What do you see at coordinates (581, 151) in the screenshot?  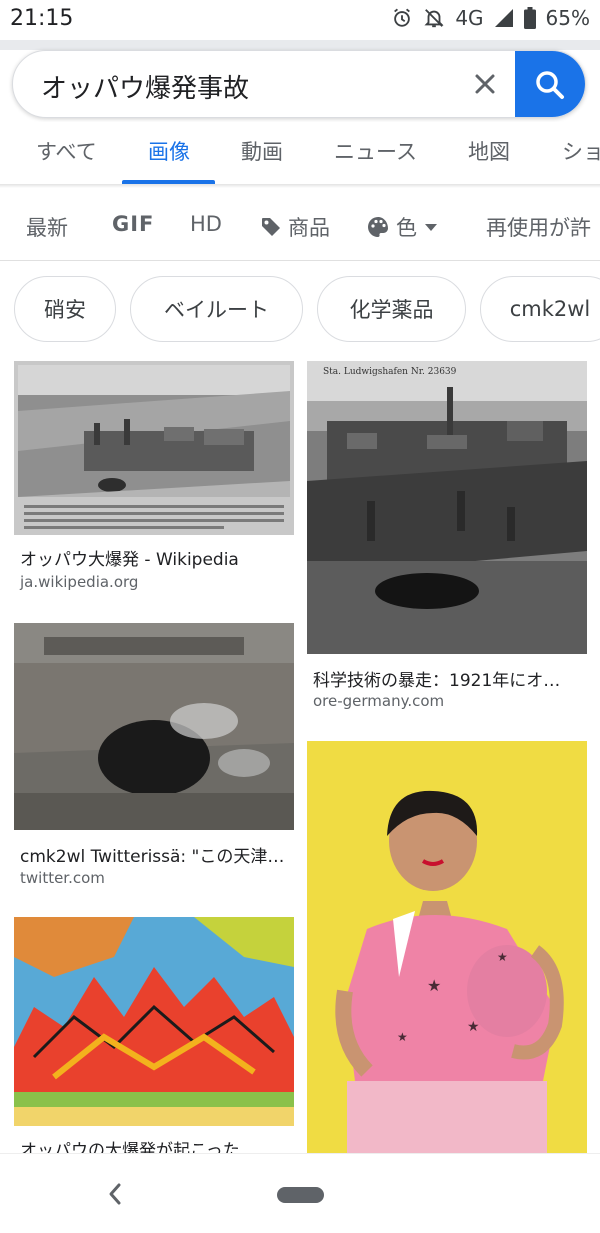 I see `tab-shopping: ショ` at bounding box center [581, 151].